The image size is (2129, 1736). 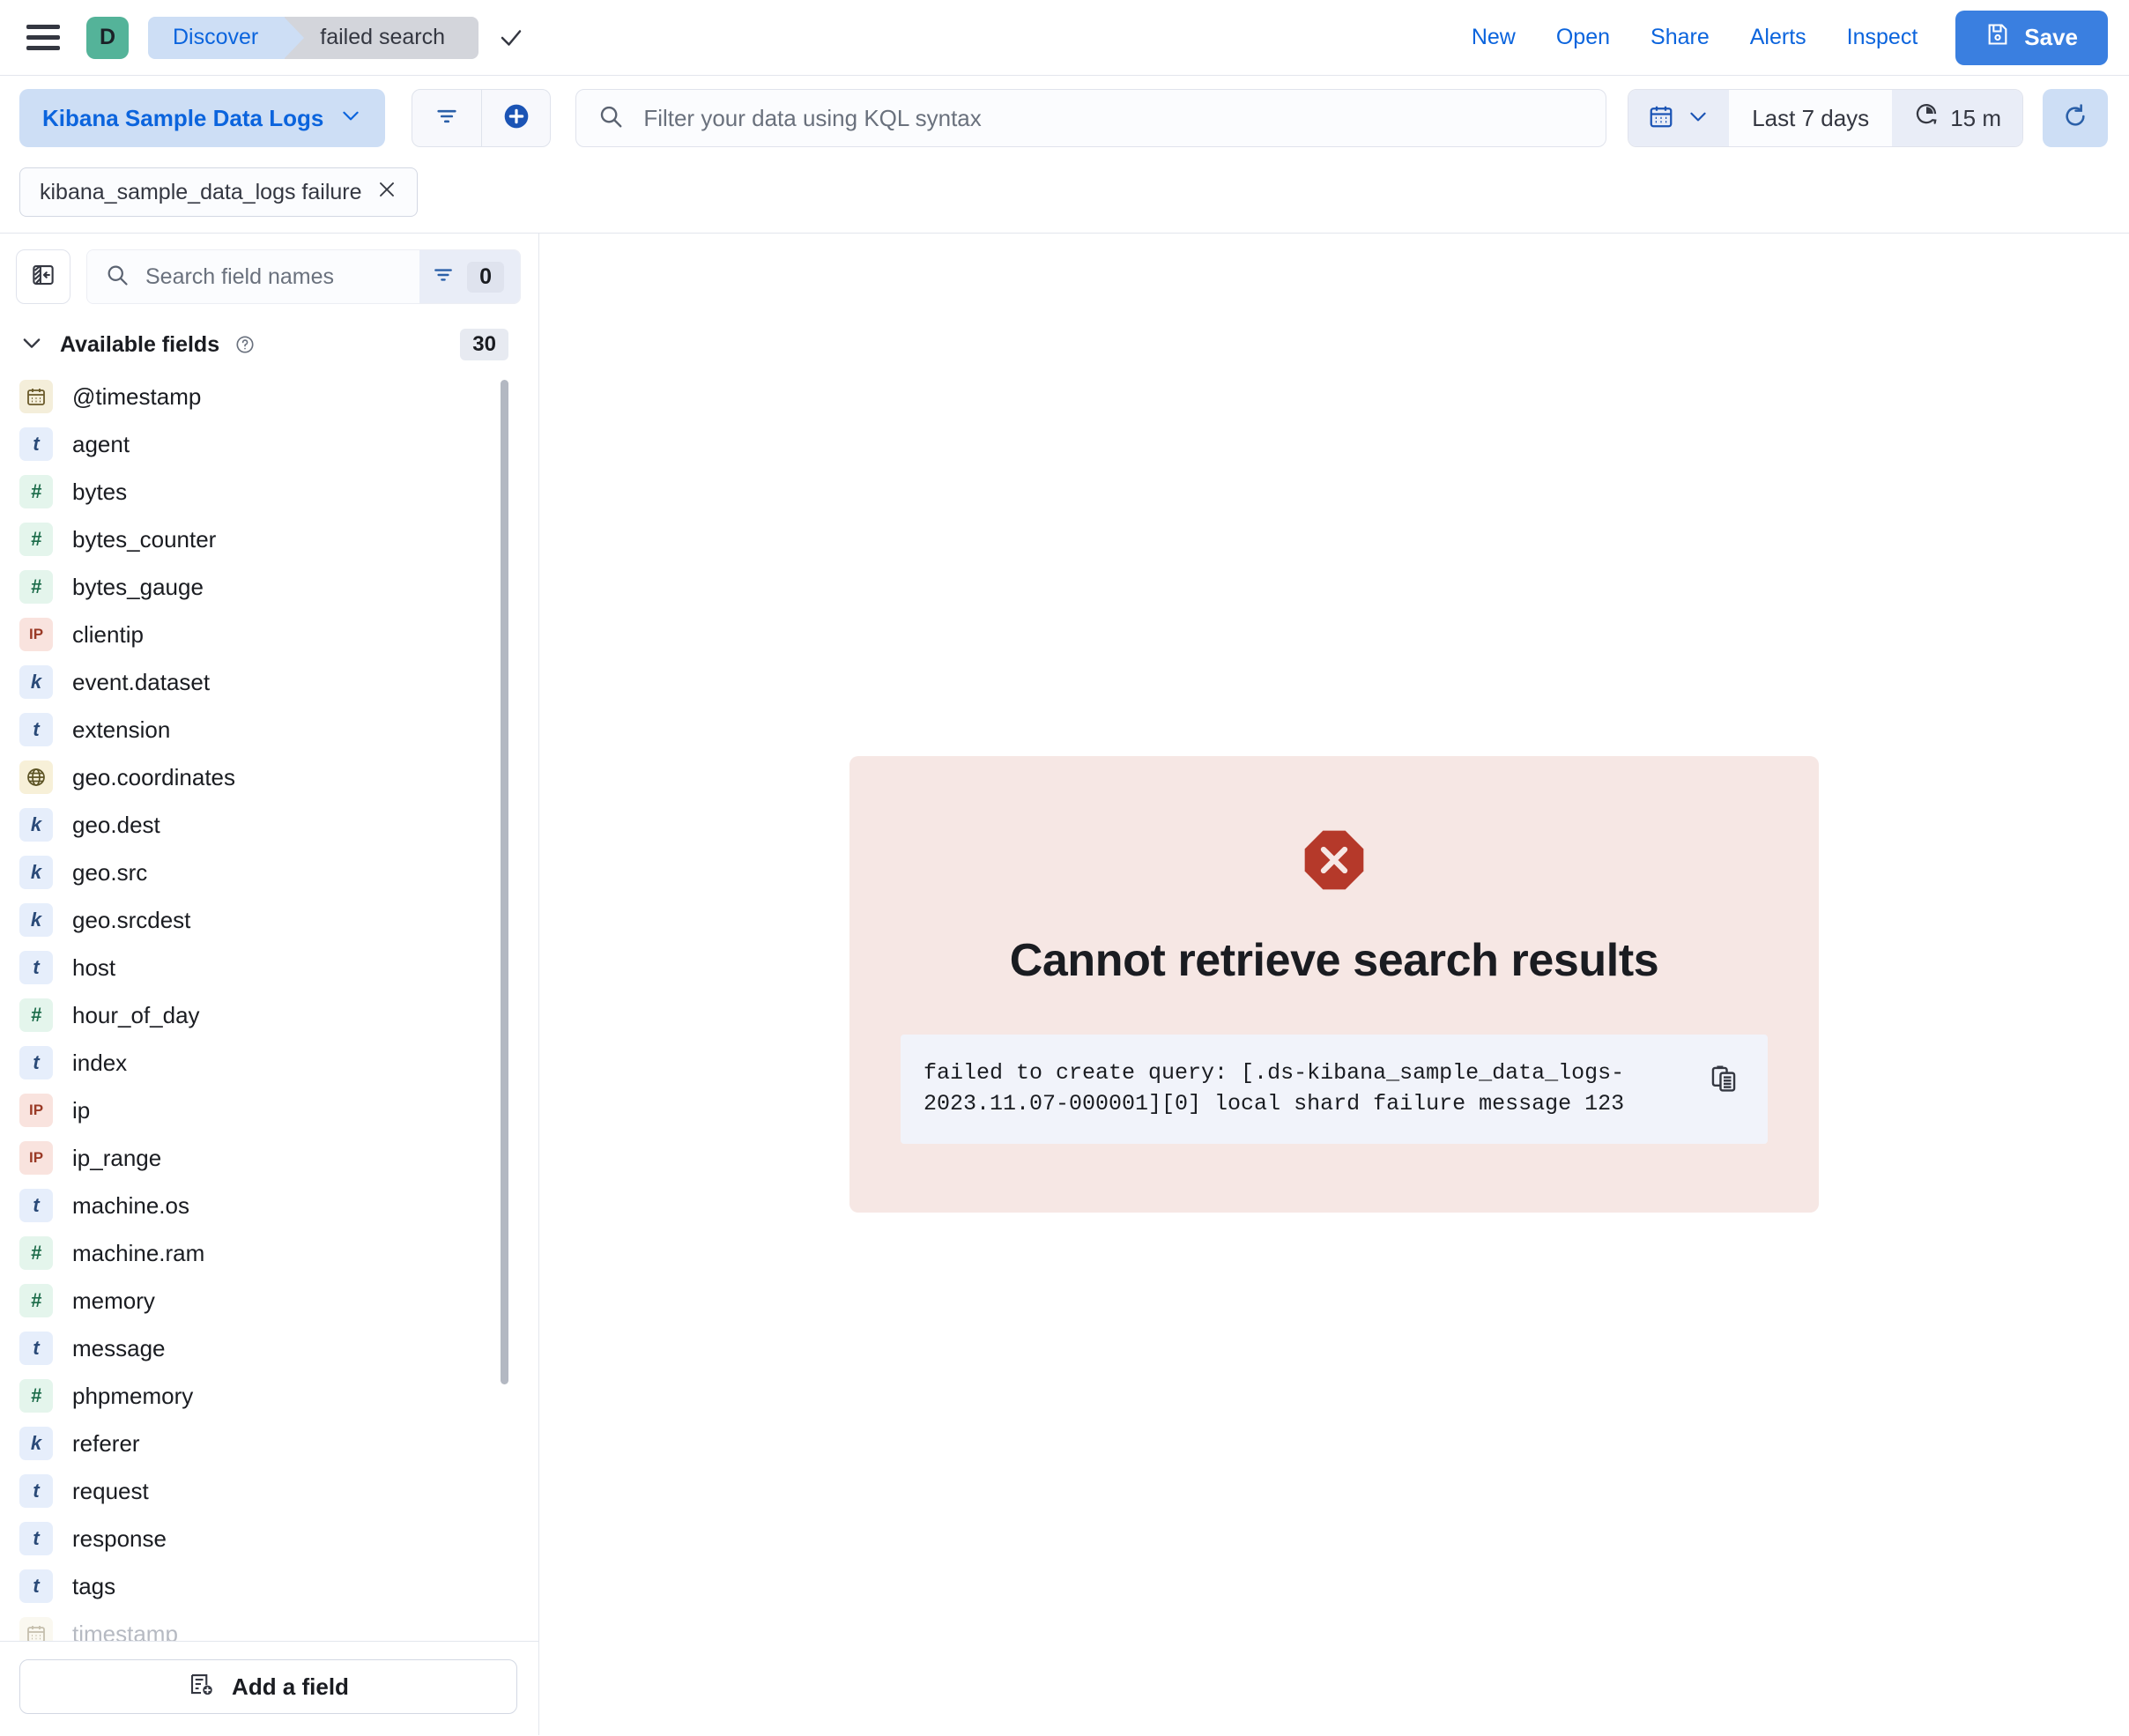 I want to click on space-avatar: D, so click(x=108, y=37).